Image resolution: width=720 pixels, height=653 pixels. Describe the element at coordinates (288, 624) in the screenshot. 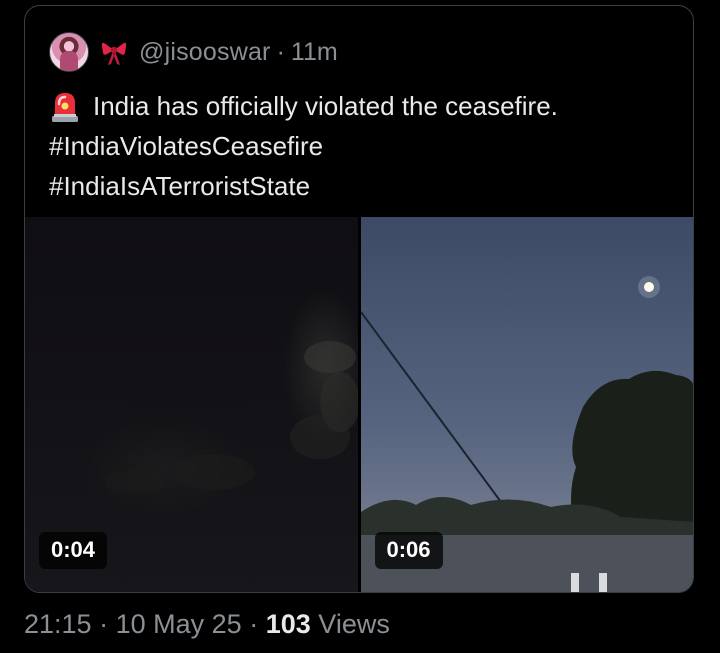

I see `views-count: 103` at that location.